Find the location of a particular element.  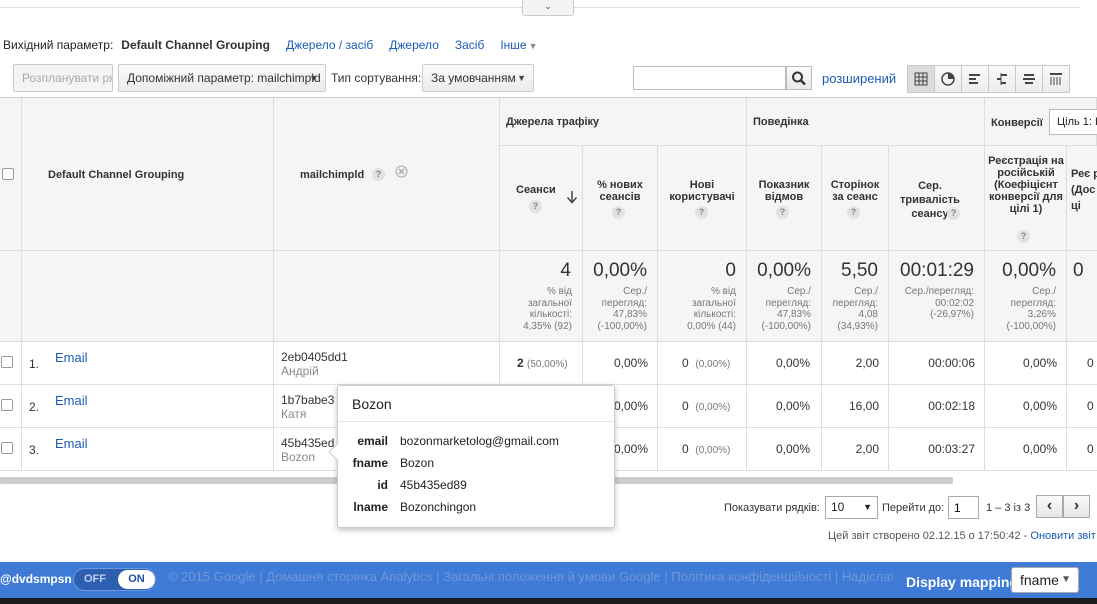

prev-page-button: ‹ is located at coordinates (1049, 506).